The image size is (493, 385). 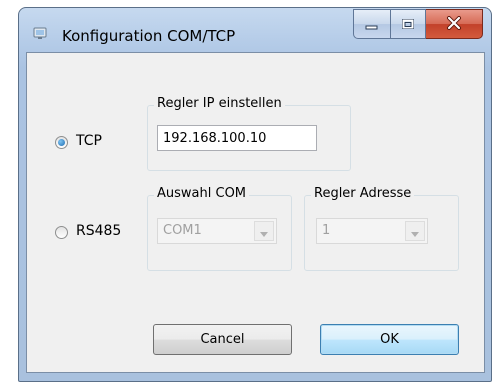 What do you see at coordinates (363, 193) in the screenshot?
I see `address-group-legend: Regler Adresse` at bounding box center [363, 193].